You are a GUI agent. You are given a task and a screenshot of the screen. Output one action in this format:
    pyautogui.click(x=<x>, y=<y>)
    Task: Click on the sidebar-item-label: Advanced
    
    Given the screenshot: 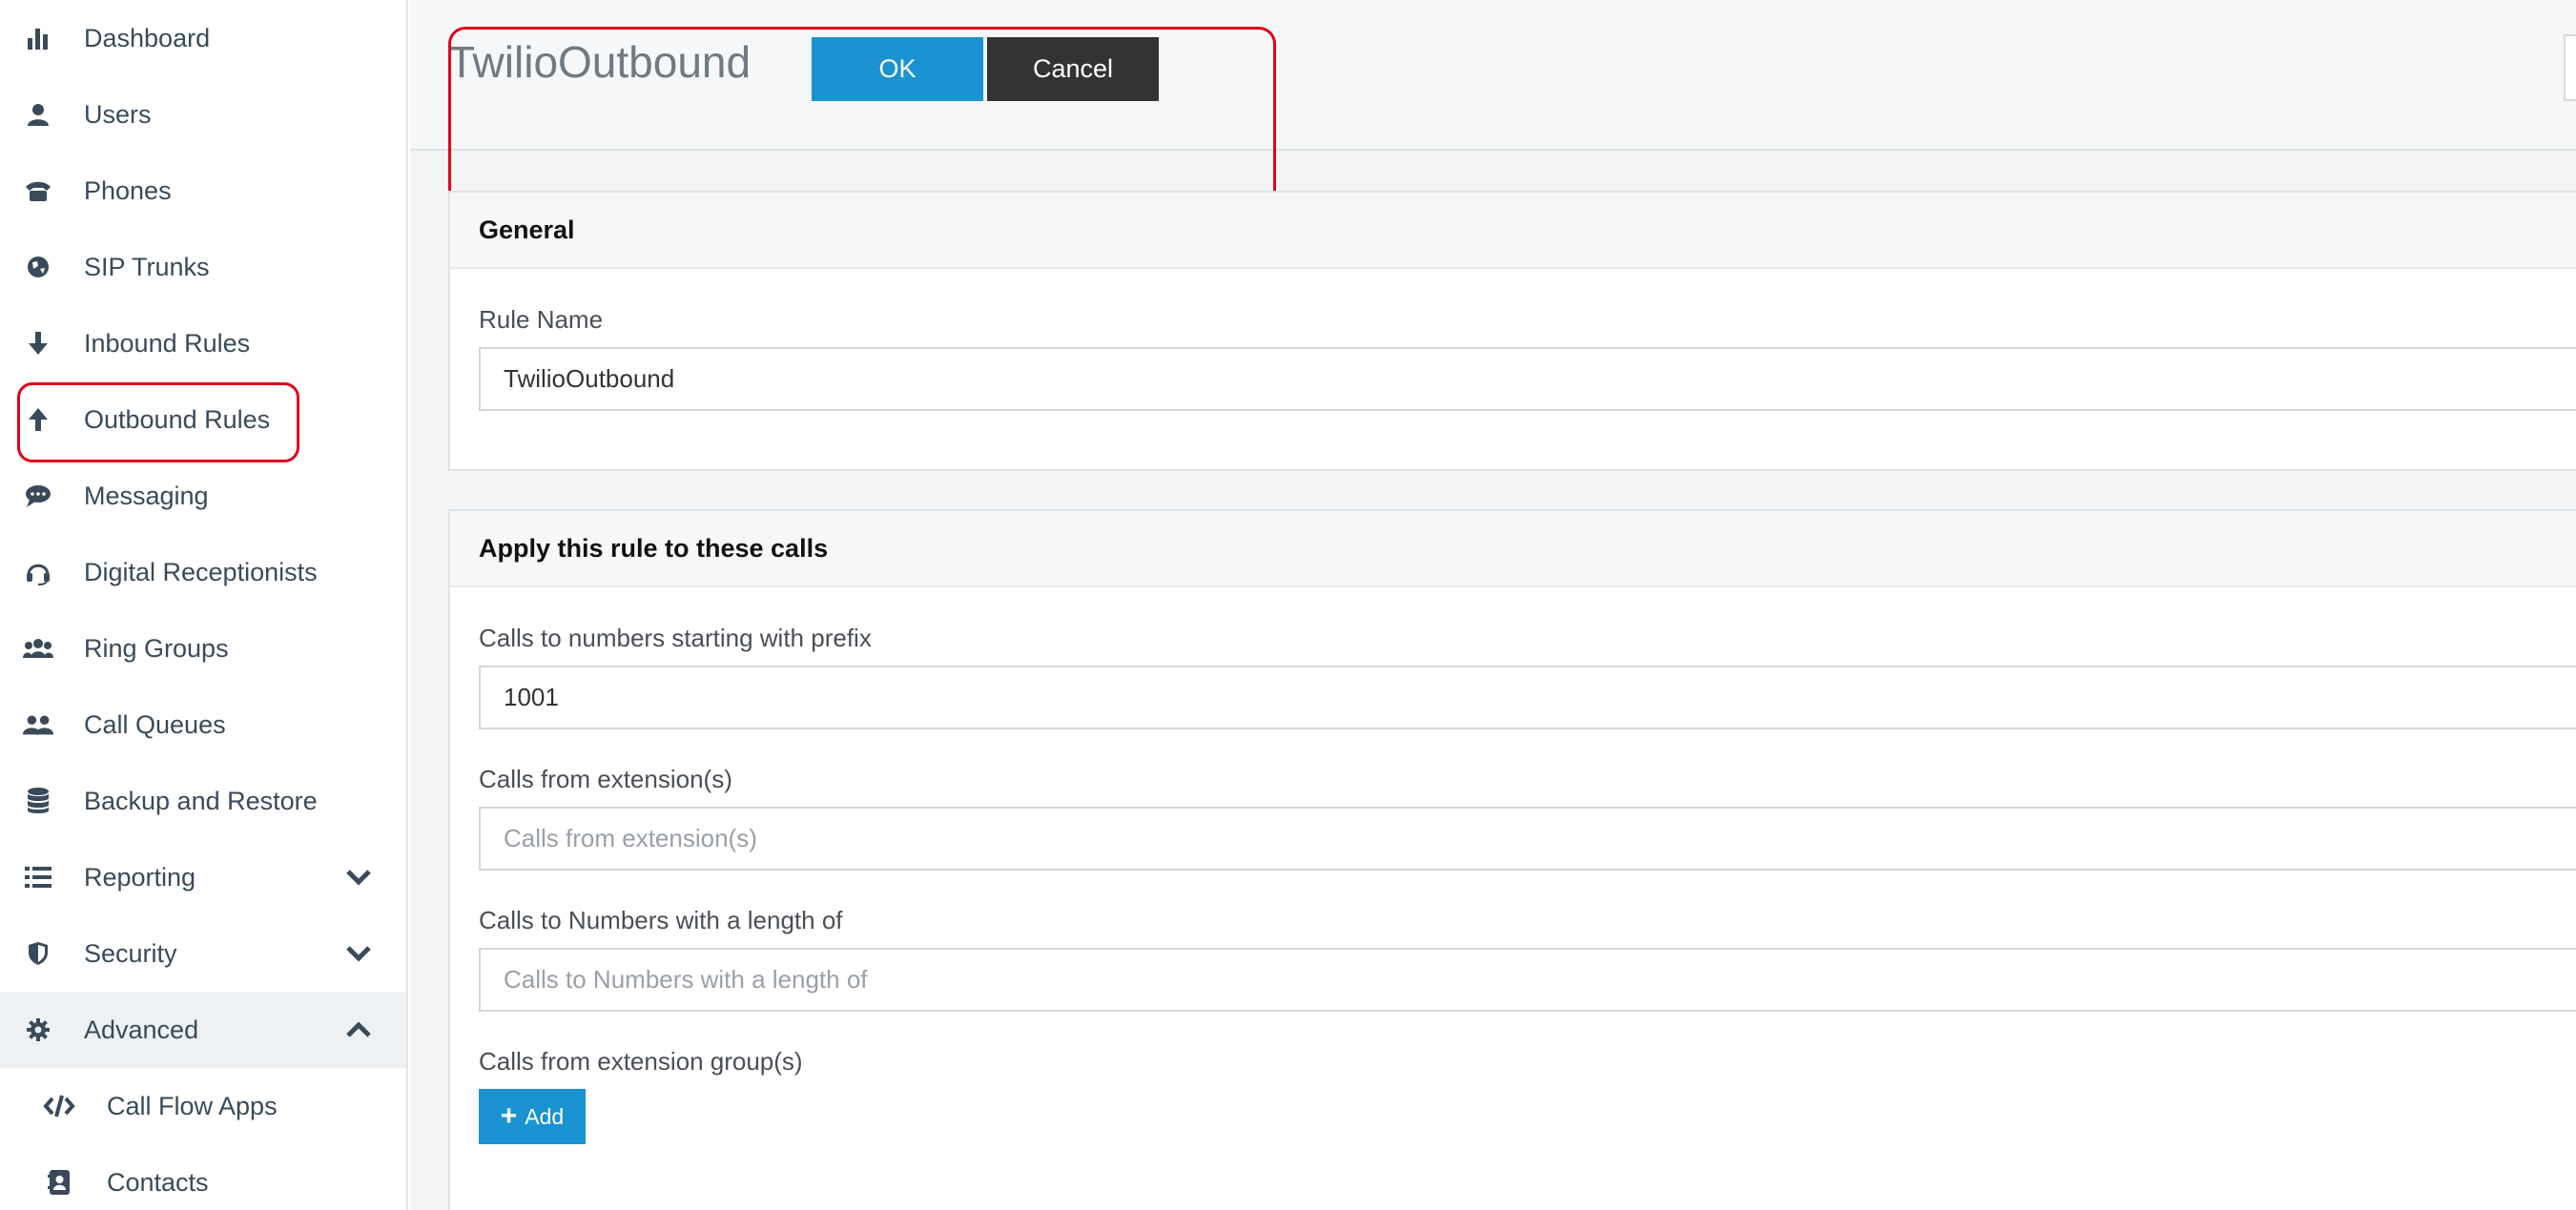 What is the action you would take?
    pyautogui.click(x=141, y=1029)
    